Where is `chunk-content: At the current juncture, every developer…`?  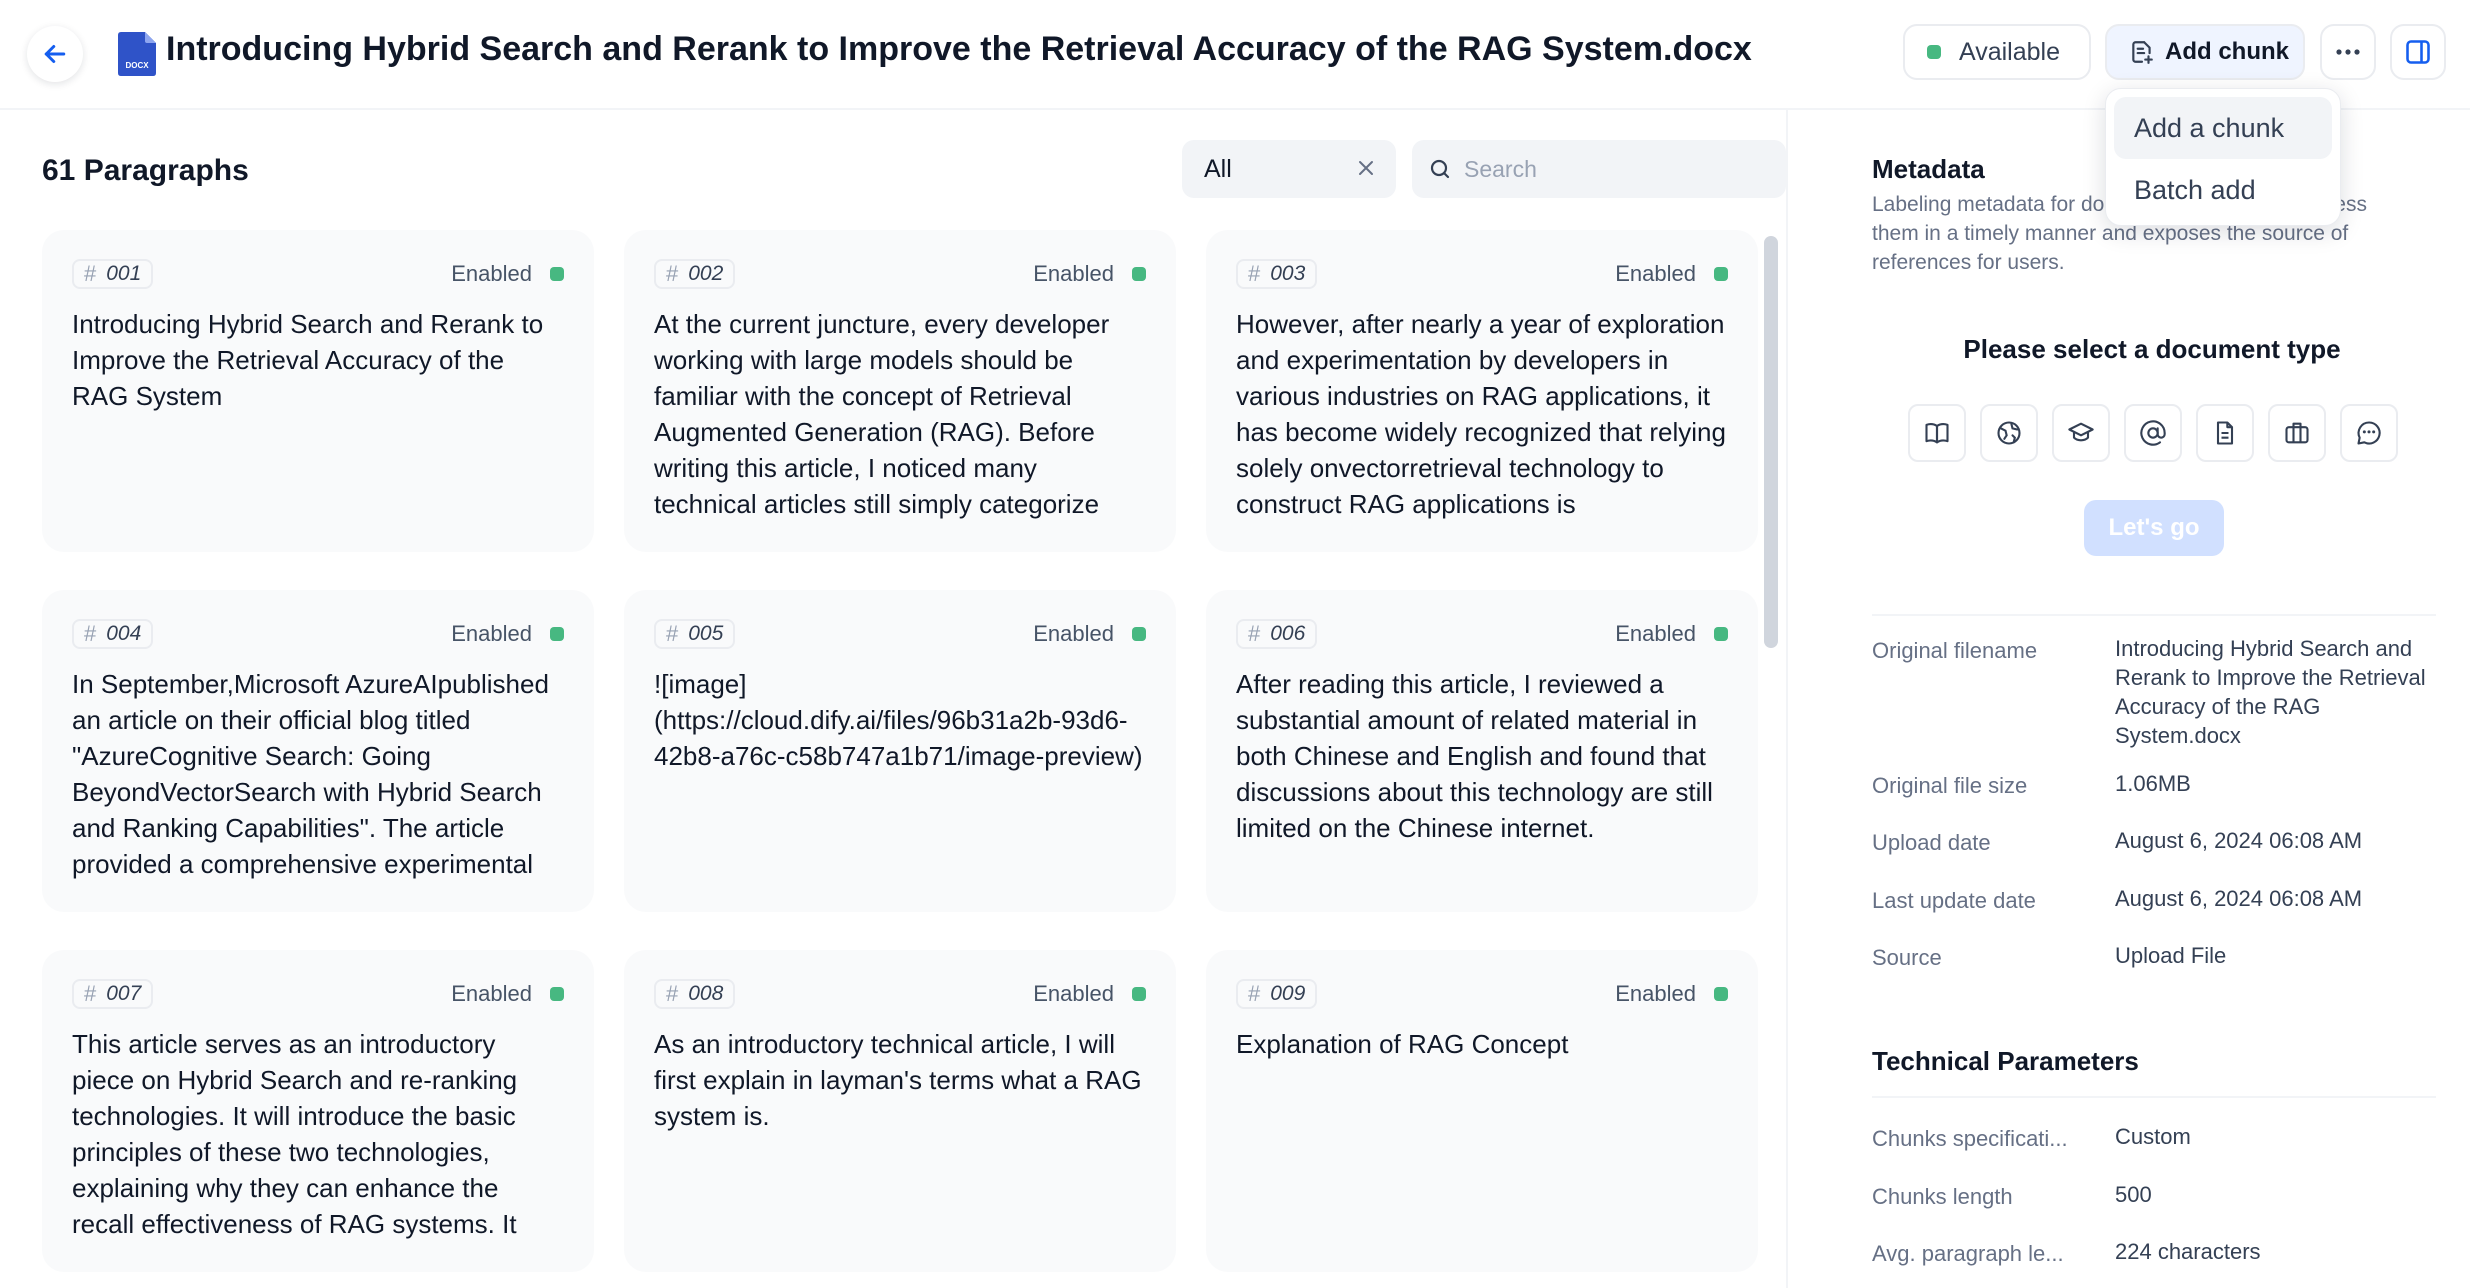
chunk-content: At the current juncture, every developer… is located at coordinates (882, 414).